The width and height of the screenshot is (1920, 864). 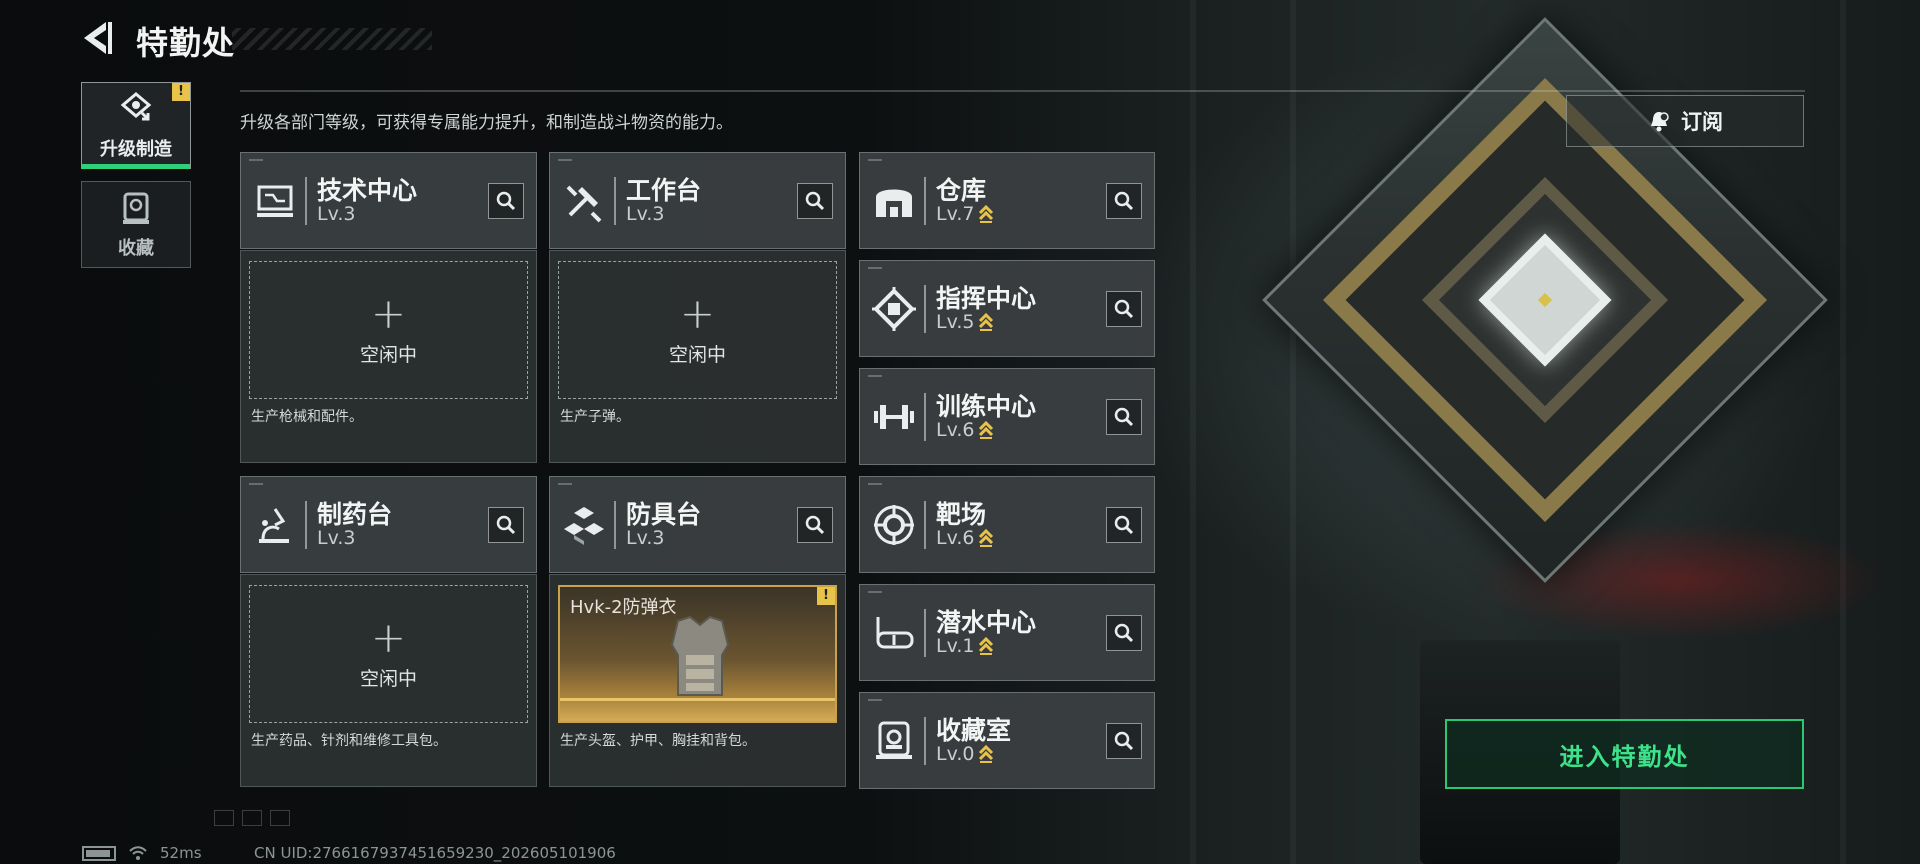 I want to click on dept-name: 仓库, so click(x=961, y=190).